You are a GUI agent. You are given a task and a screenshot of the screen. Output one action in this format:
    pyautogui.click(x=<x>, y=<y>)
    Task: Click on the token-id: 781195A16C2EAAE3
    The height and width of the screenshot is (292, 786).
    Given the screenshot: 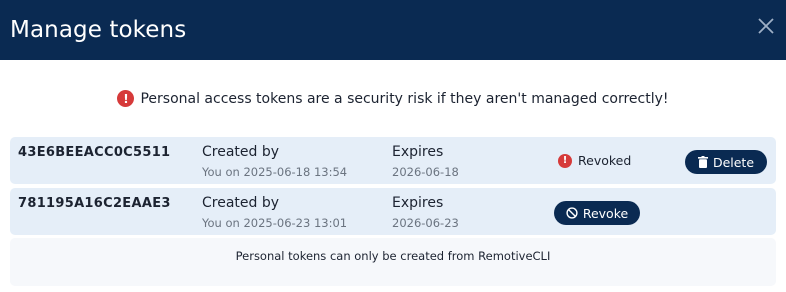 What is the action you would take?
    pyautogui.click(x=94, y=203)
    